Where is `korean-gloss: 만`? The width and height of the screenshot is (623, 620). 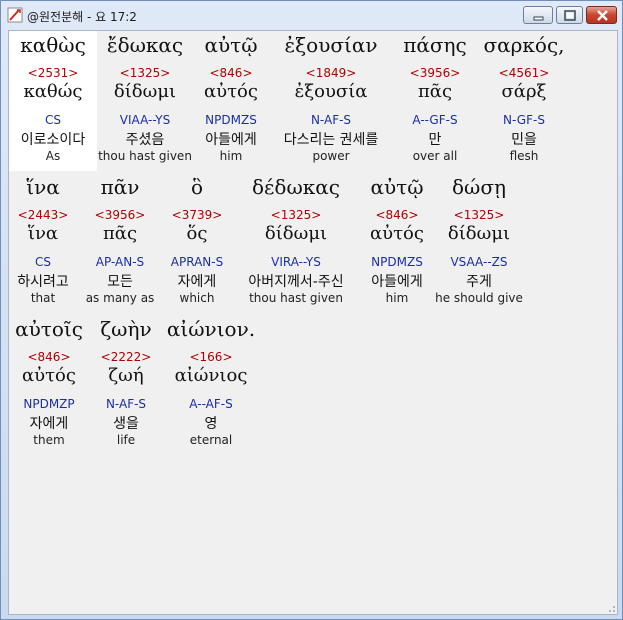
korean-gloss: 만 is located at coordinates (435, 140).